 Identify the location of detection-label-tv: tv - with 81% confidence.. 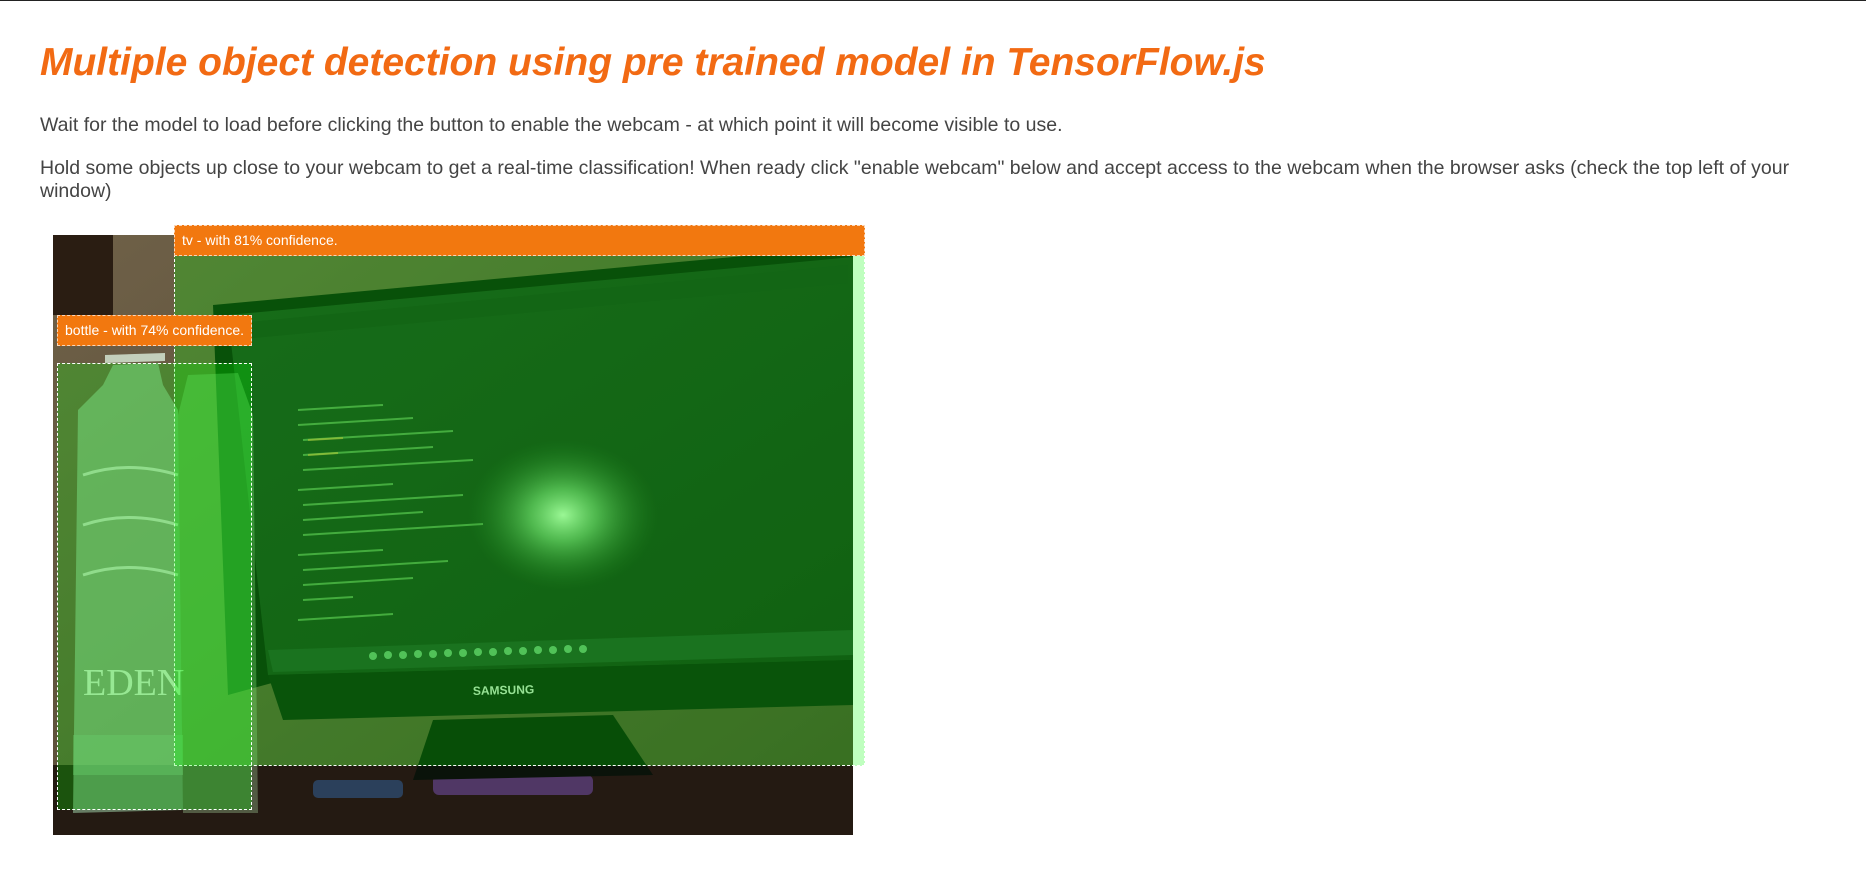
(519, 240).